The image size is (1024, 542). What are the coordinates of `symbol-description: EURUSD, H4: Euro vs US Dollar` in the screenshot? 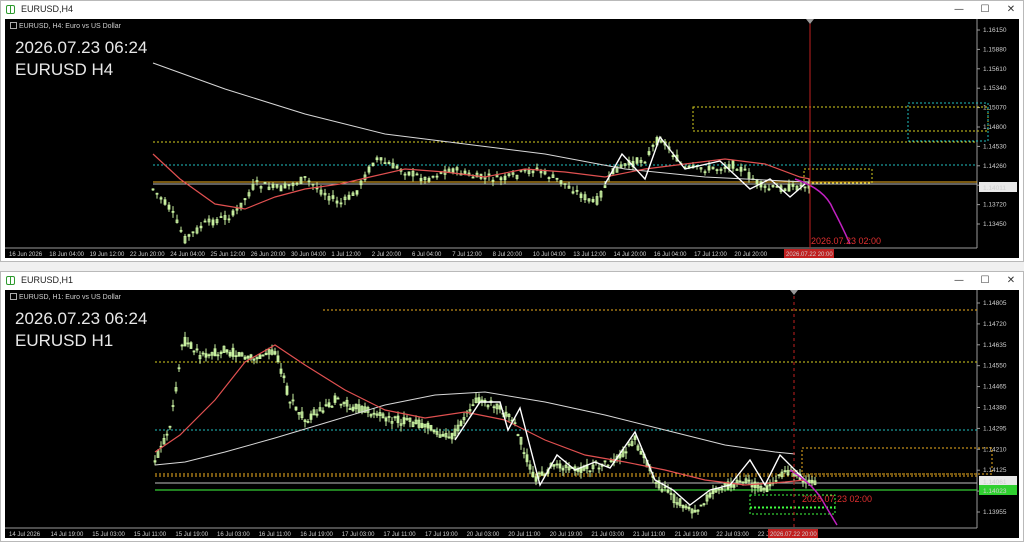 It's located at (65, 26).